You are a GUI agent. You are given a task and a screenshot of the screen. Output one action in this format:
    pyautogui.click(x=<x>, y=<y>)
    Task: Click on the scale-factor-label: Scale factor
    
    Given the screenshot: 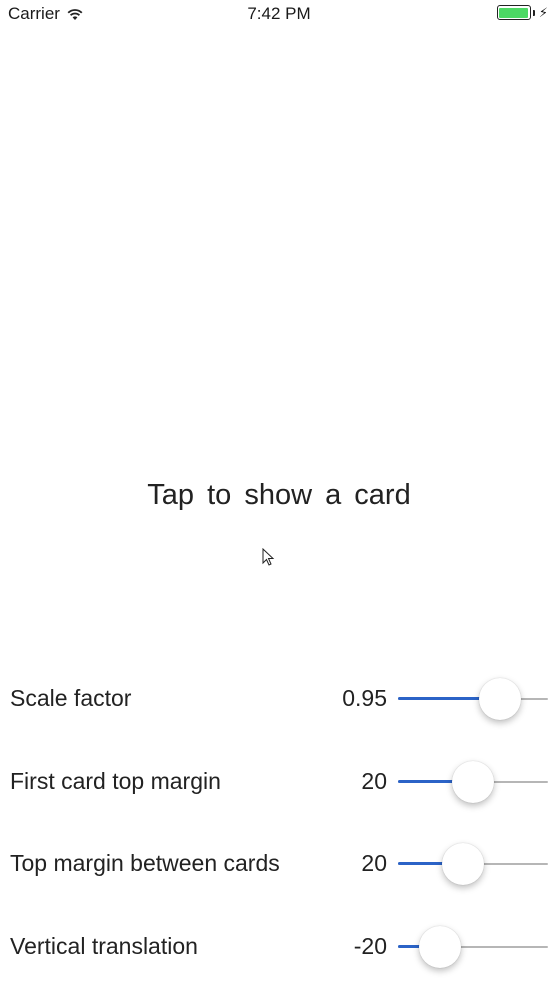 What is the action you would take?
    pyautogui.click(x=71, y=698)
    